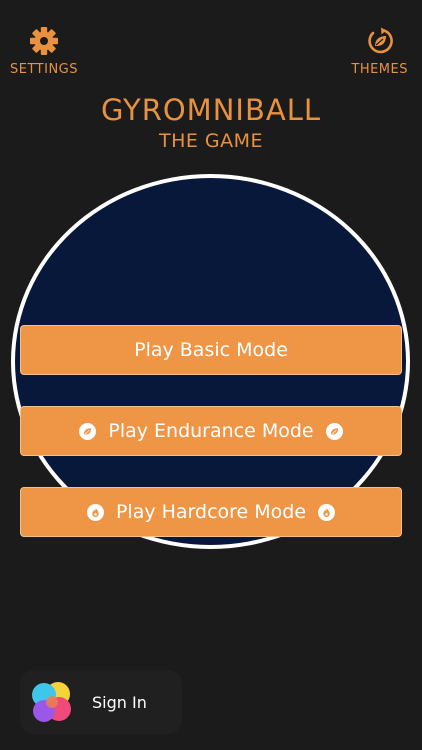 Image resolution: width=422 pixels, height=750 pixels. What do you see at coordinates (211, 141) in the screenshot?
I see `title-sub: THE GAME` at bounding box center [211, 141].